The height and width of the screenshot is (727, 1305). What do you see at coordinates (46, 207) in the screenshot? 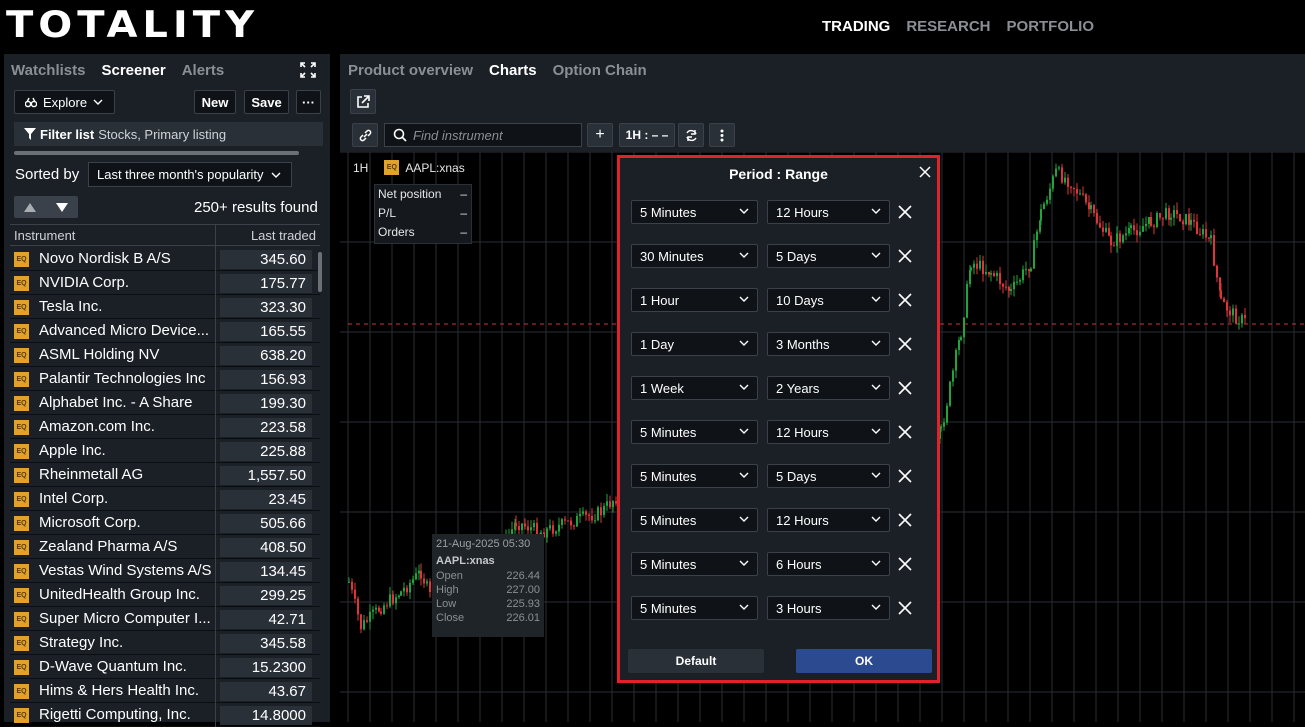
I see `sort-direction-toggle` at bounding box center [46, 207].